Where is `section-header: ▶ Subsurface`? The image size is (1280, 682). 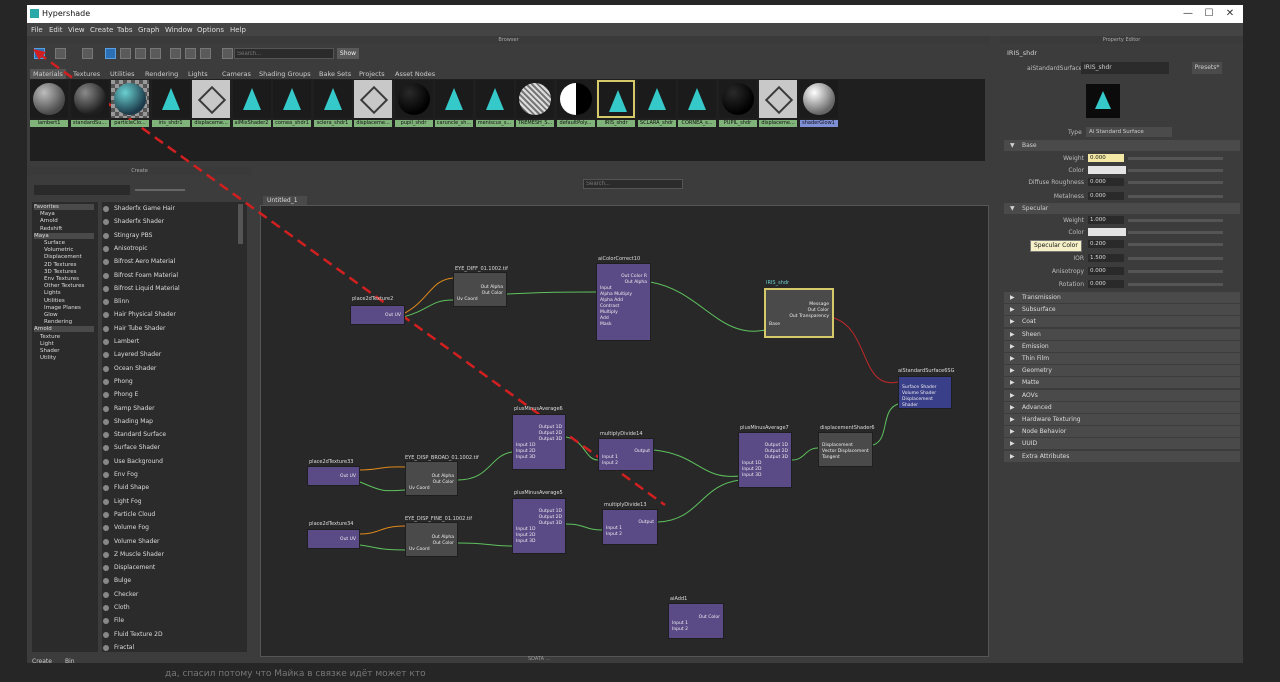 section-header: ▶ Subsurface is located at coordinates (1122, 310).